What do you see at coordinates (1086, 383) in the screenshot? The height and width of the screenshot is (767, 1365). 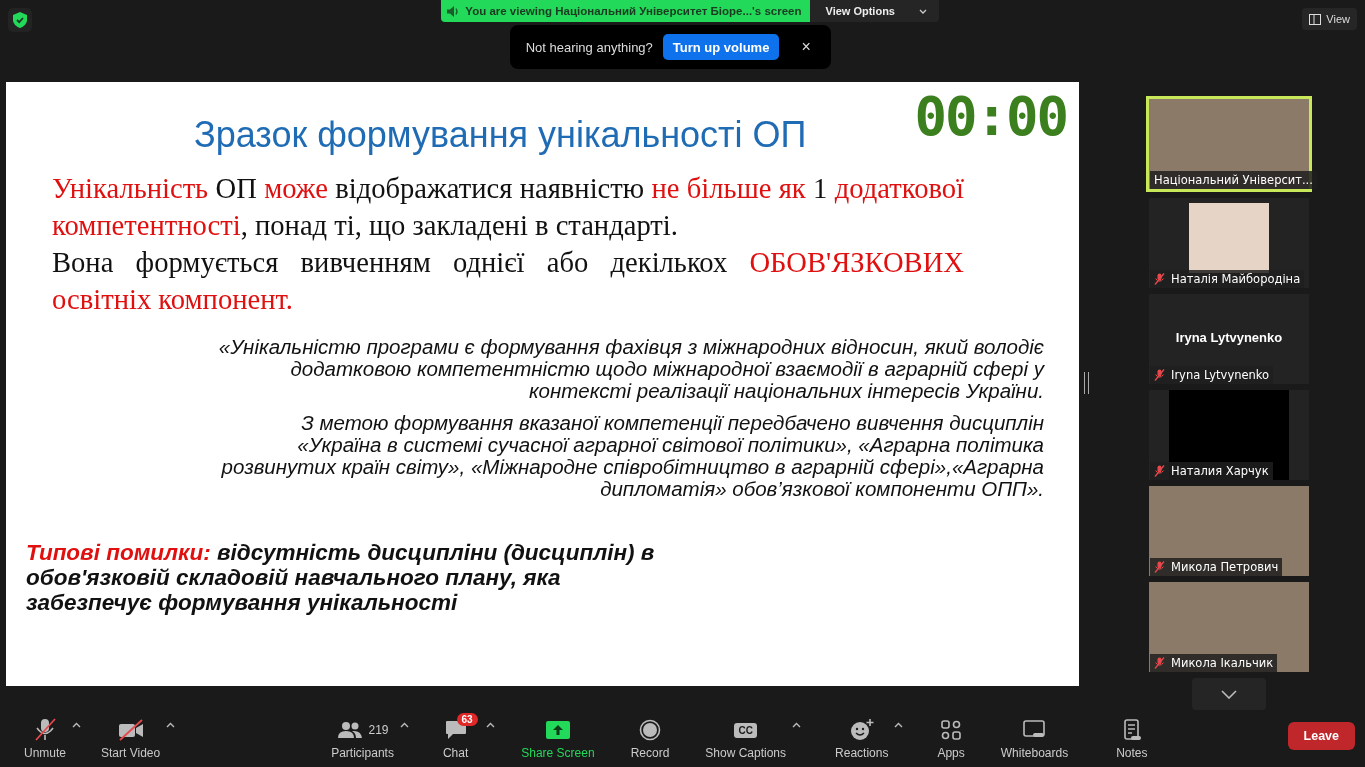 I see `resize-handle` at bounding box center [1086, 383].